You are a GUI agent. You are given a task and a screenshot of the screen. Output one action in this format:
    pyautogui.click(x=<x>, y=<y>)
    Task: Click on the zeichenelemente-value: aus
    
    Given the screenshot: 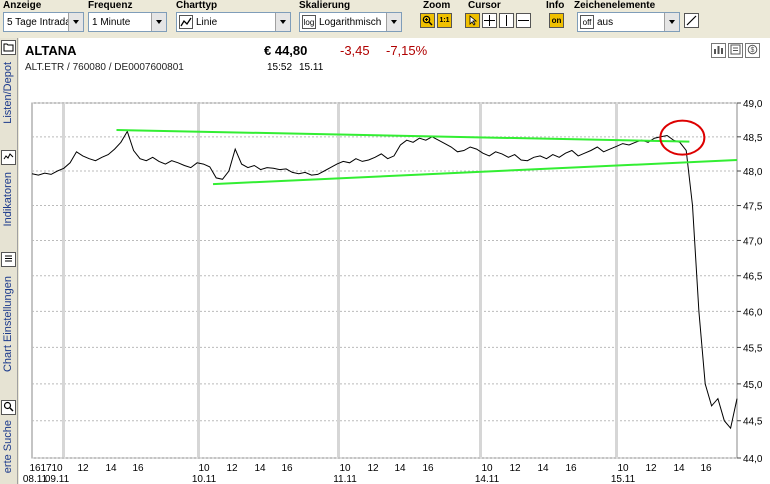 What is the action you would take?
    pyautogui.click(x=605, y=22)
    